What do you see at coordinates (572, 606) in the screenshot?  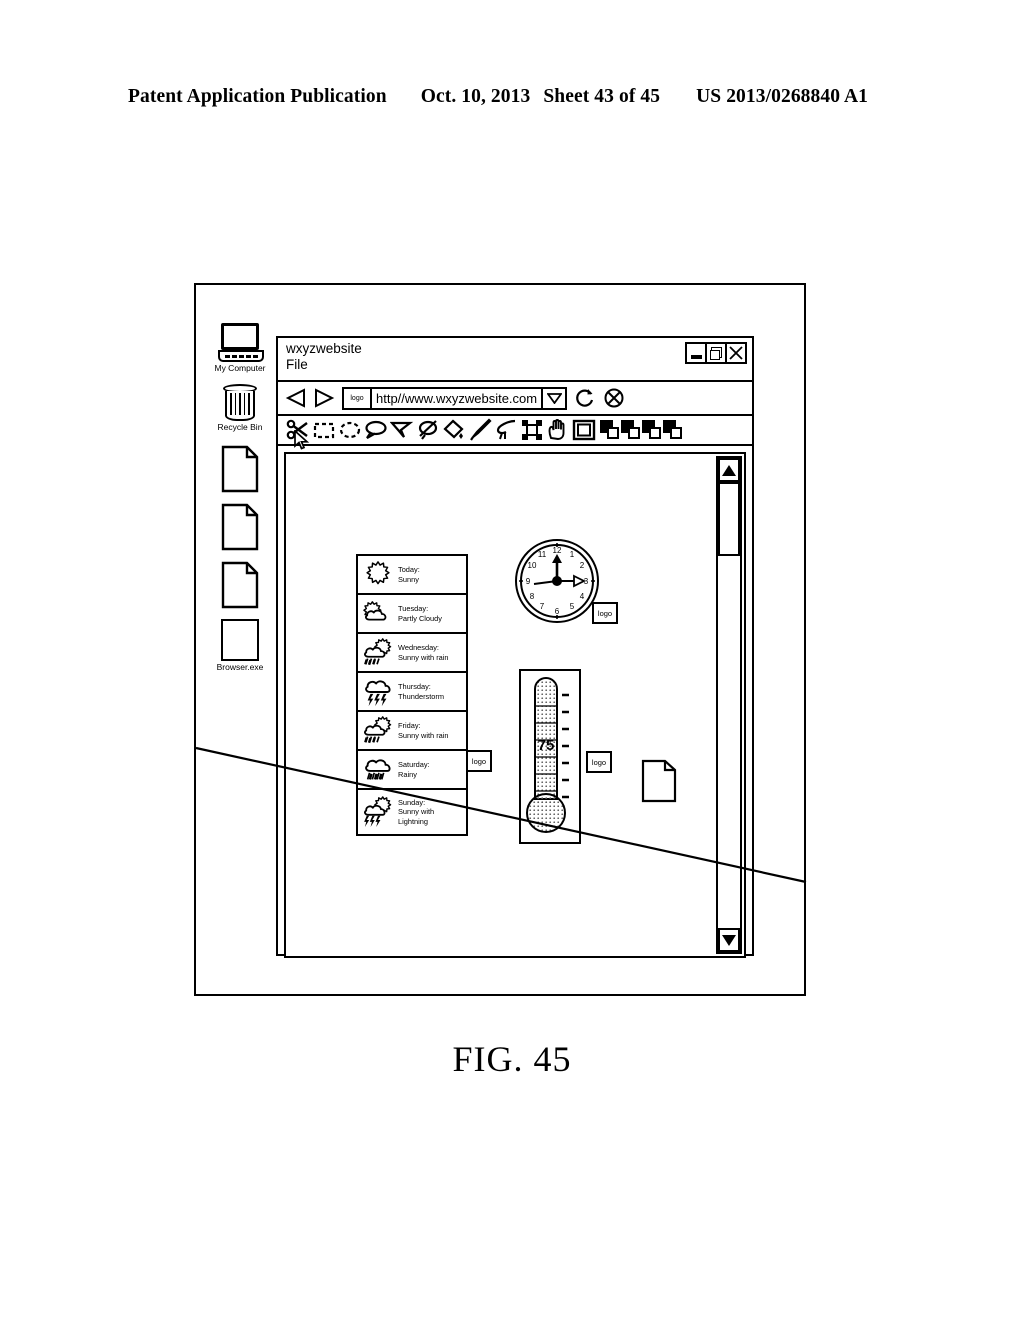 I see `svg-text: 5` at bounding box center [572, 606].